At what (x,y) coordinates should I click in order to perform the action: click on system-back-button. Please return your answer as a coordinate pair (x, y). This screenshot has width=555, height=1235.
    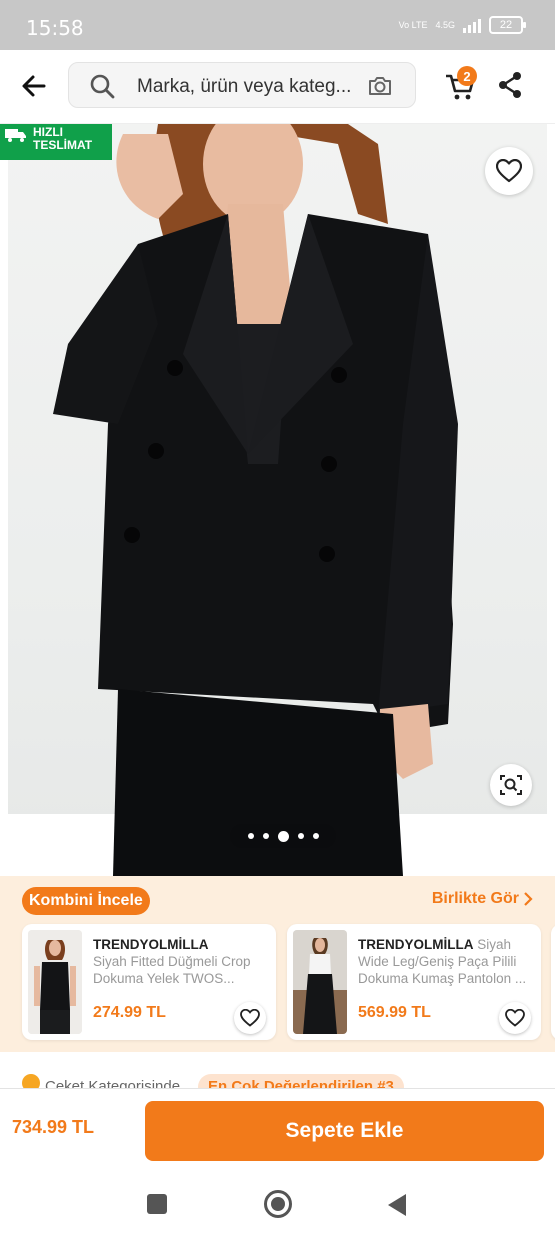
    Looking at the image, I should click on (397, 1205).